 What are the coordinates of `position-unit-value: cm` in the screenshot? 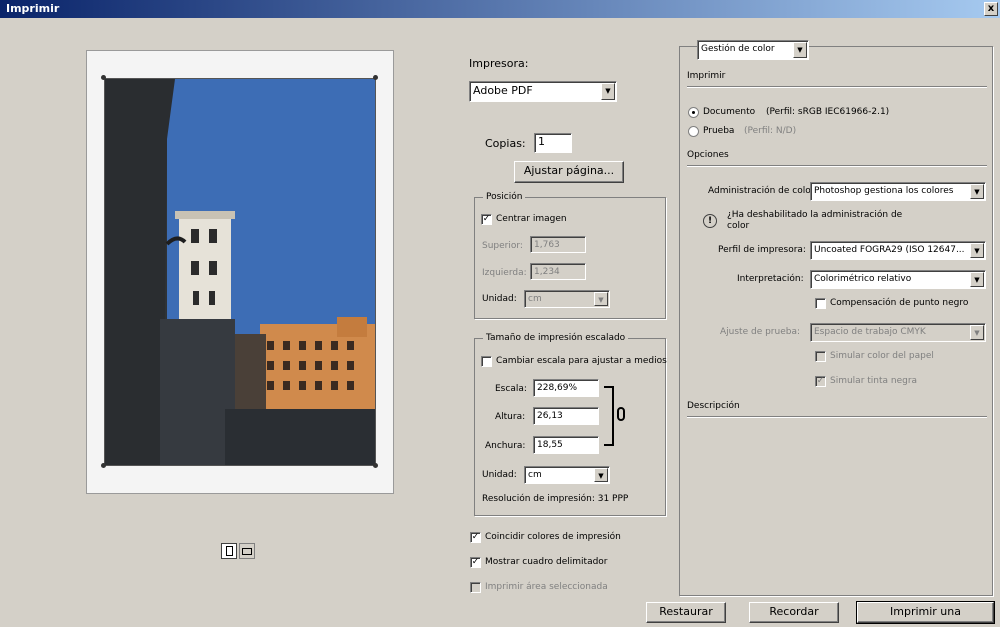 It's located at (535, 299).